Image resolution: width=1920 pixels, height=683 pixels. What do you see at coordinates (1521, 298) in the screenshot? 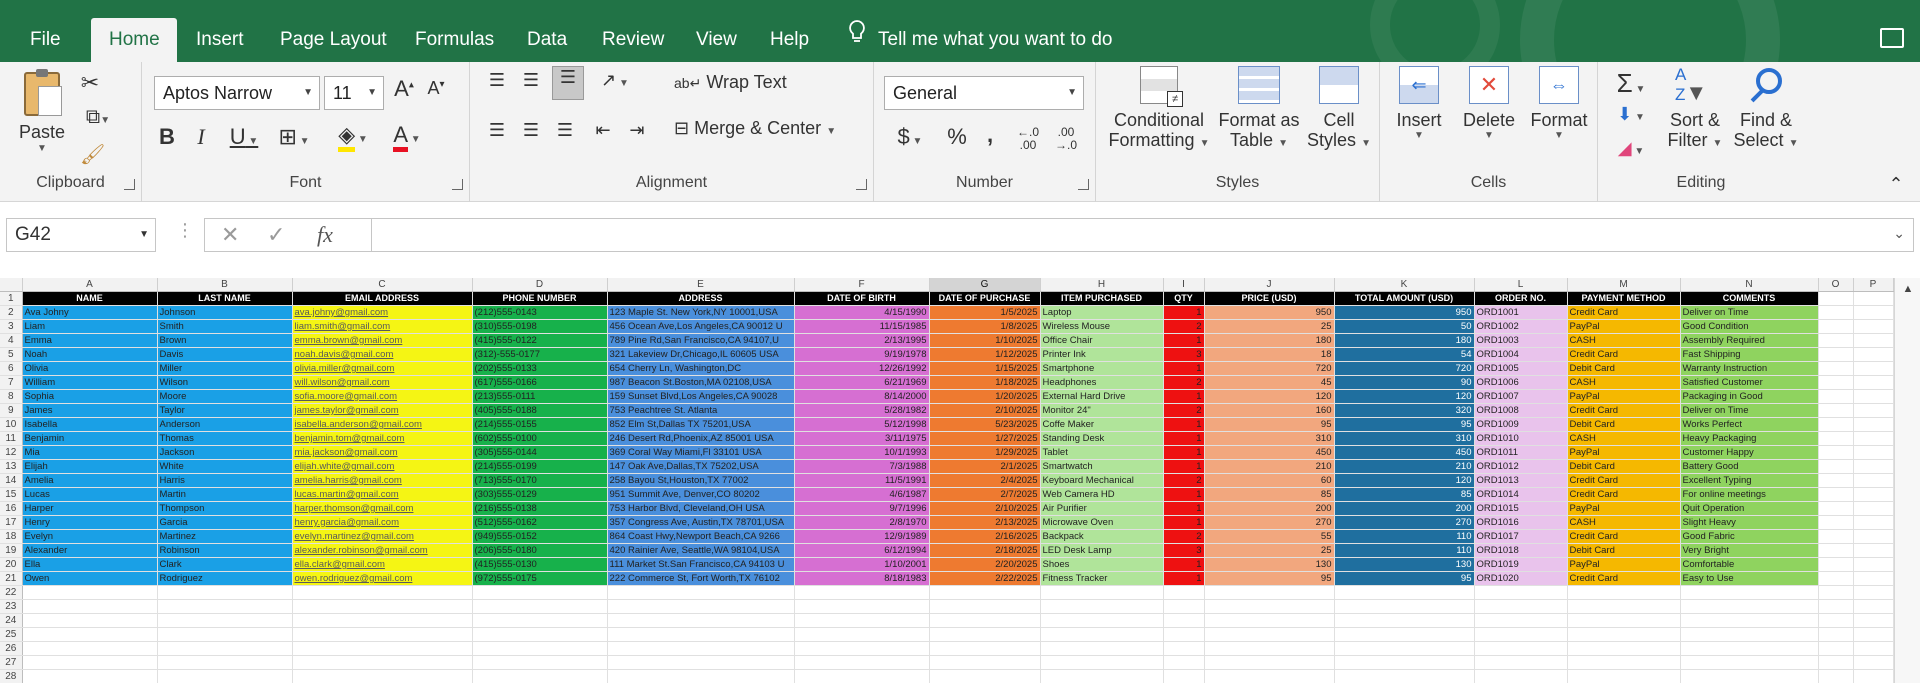
I see `header-cell: ORDER NO.` at bounding box center [1521, 298].